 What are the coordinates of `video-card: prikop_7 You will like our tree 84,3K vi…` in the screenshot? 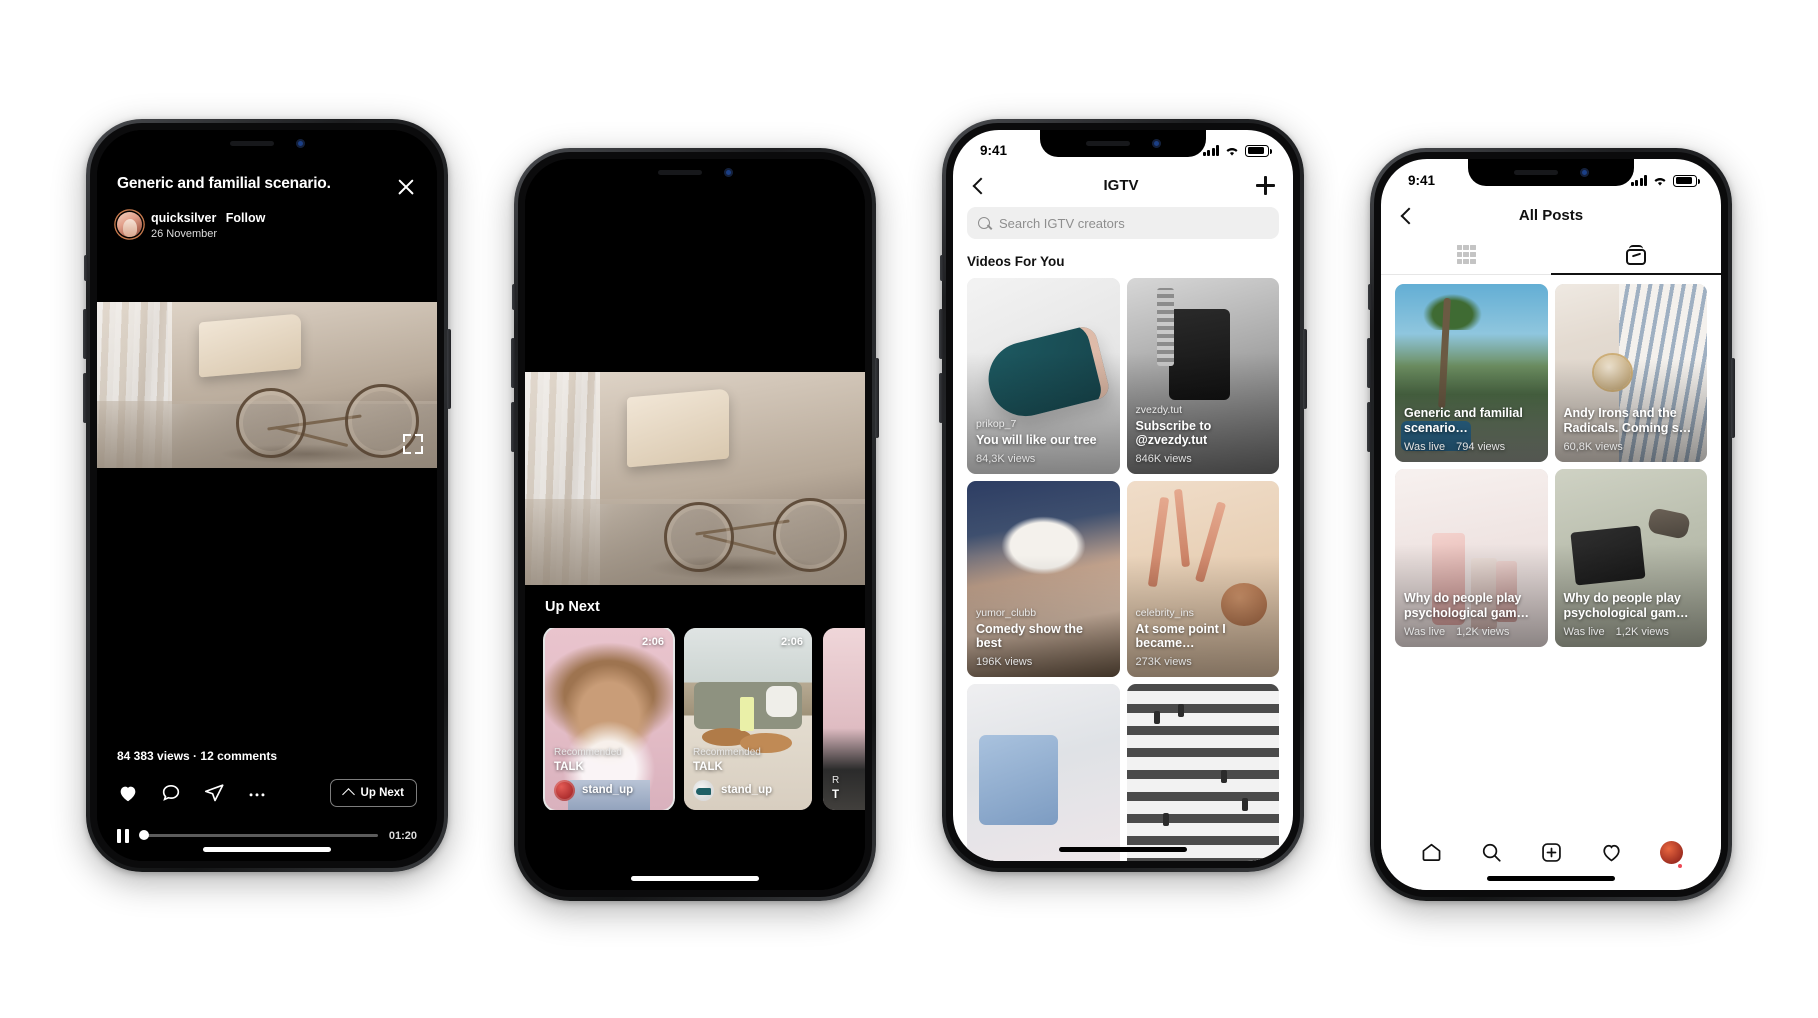 It's located at (1043, 376).